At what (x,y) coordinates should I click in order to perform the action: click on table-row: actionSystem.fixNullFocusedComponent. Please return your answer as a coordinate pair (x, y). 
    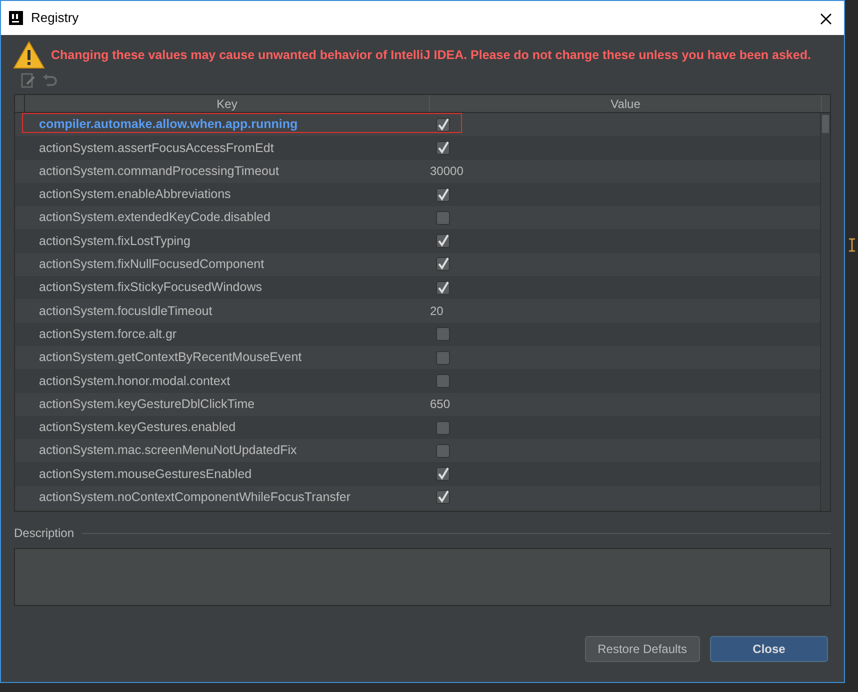
    Looking at the image, I should click on (417, 264).